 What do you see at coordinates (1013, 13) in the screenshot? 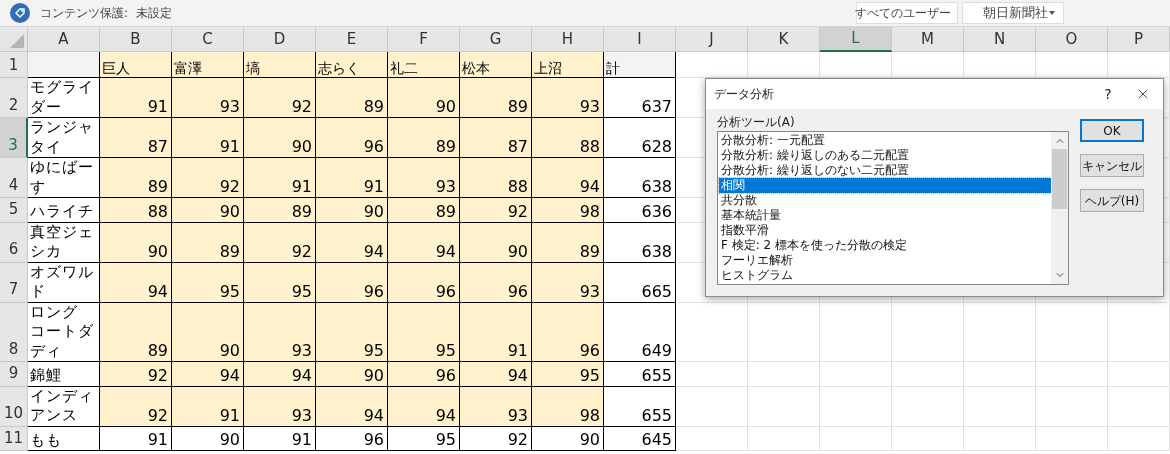
I see `organization-dropdown: 朝日新聞社` at bounding box center [1013, 13].